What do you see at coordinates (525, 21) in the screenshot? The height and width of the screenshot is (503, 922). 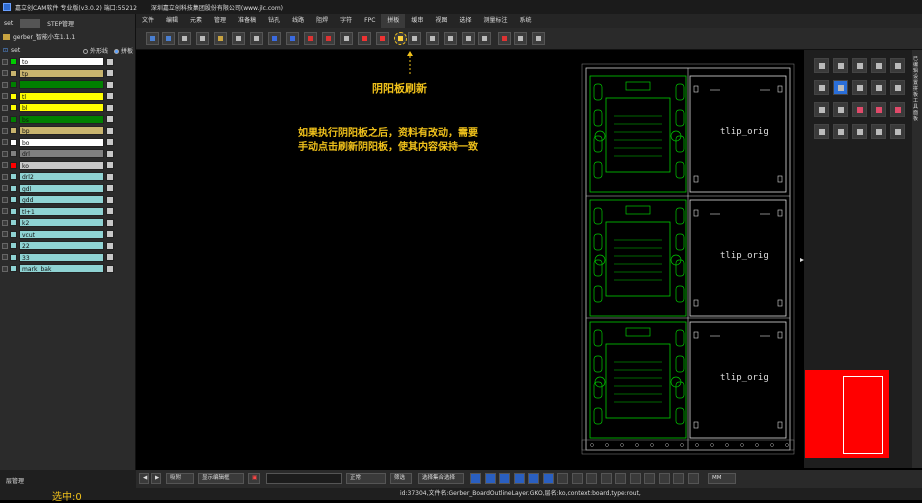 I see `menu-item: 系统` at bounding box center [525, 21].